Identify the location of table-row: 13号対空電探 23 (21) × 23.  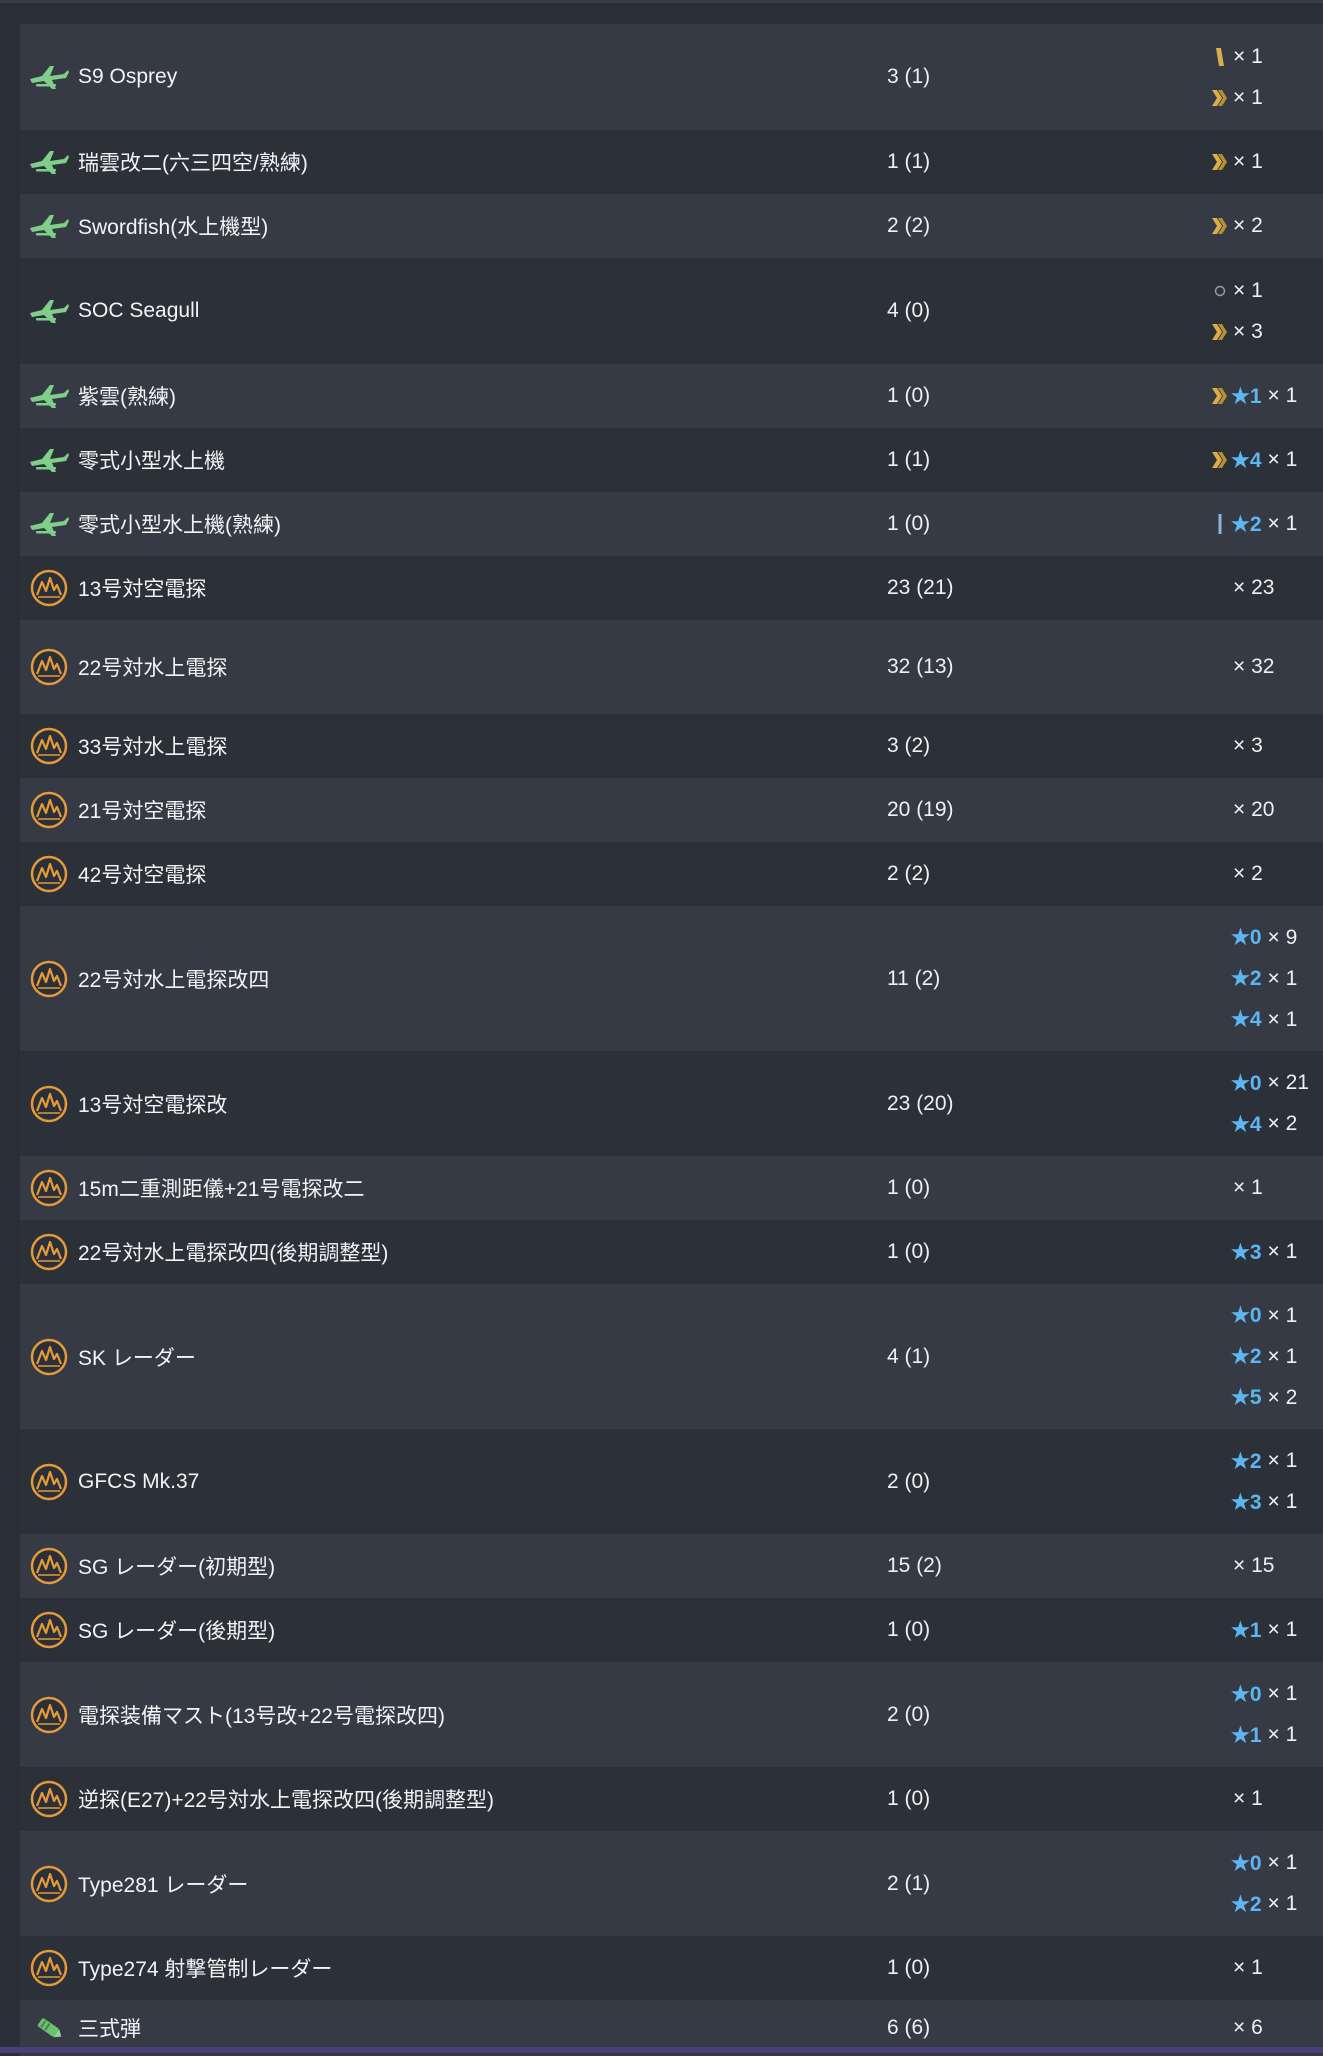
(671, 588).